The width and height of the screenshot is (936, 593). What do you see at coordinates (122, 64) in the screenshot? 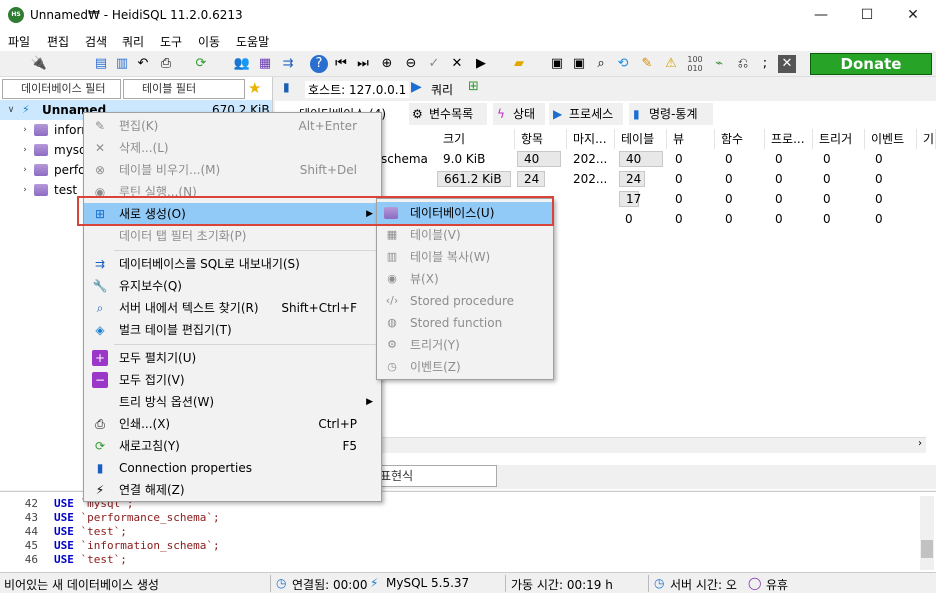
I see `paste-icon: ▥` at bounding box center [122, 64].